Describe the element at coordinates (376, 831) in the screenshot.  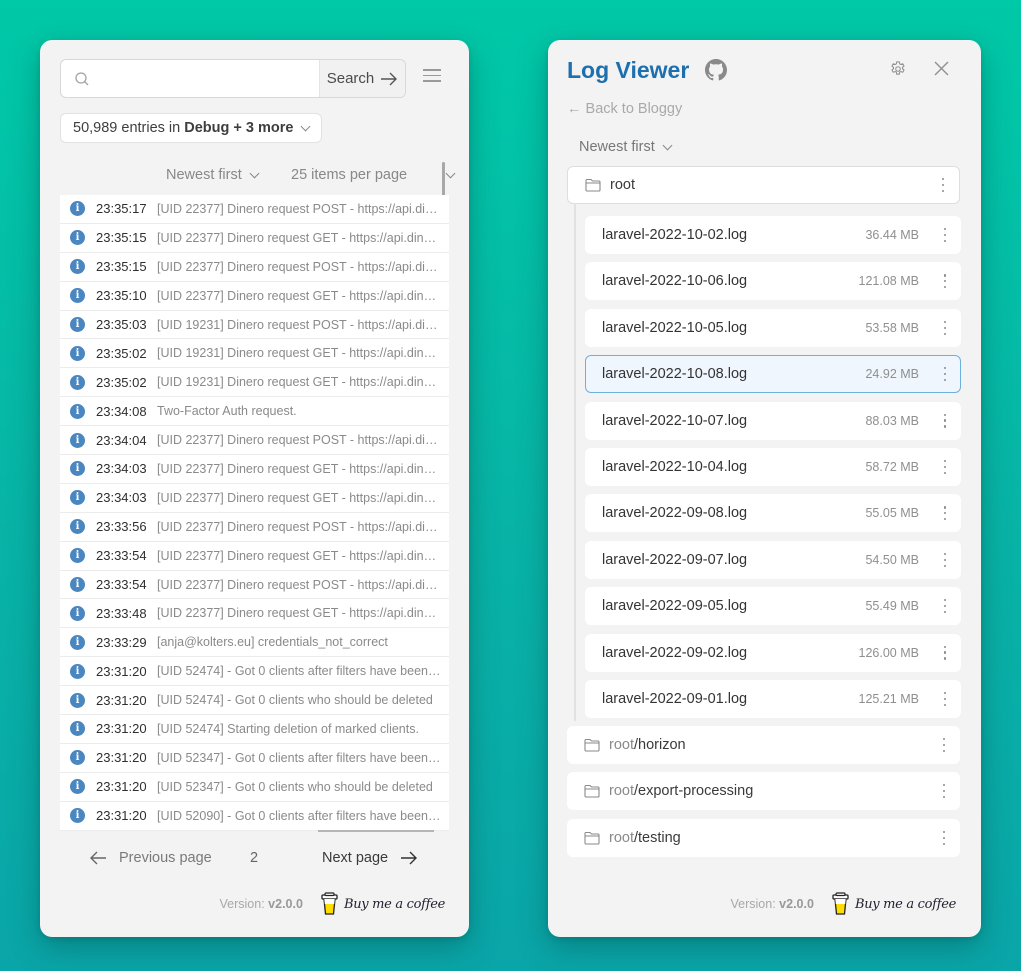
I see `horizontal-scrollbar` at that location.